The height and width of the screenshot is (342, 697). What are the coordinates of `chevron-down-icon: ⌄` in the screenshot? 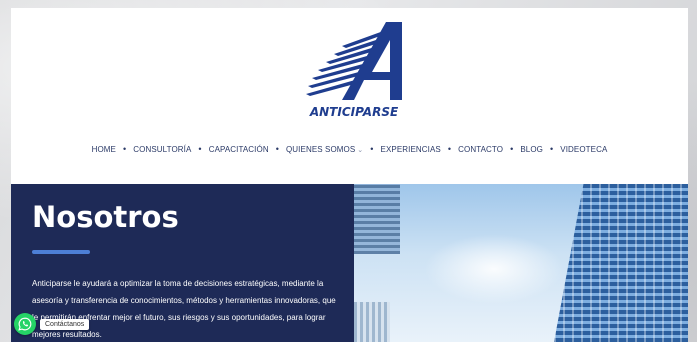 It's located at (360, 150).